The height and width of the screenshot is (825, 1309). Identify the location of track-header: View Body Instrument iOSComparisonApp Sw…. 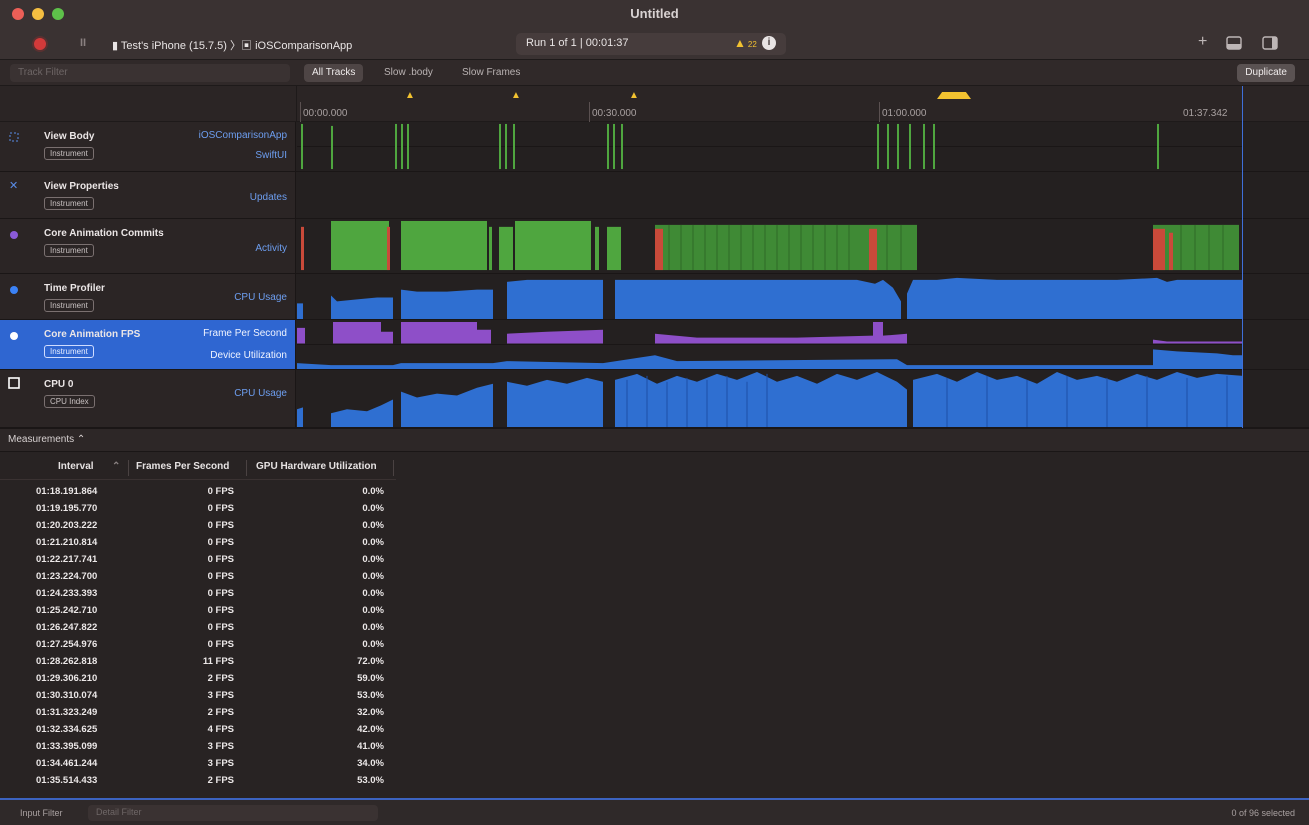
(148, 146).